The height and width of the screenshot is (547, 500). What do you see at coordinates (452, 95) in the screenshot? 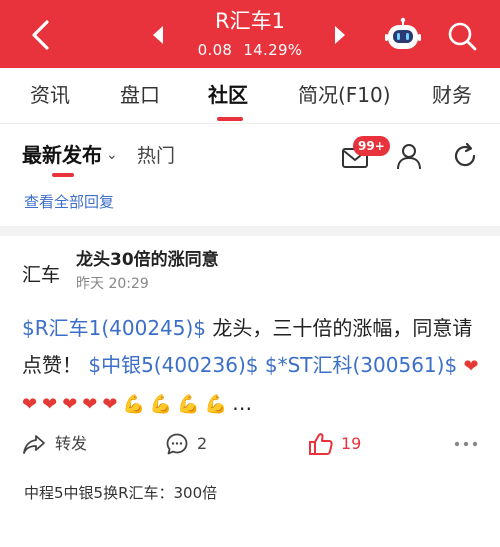
I see `tab-finance: 财务` at bounding box center [452, 95].